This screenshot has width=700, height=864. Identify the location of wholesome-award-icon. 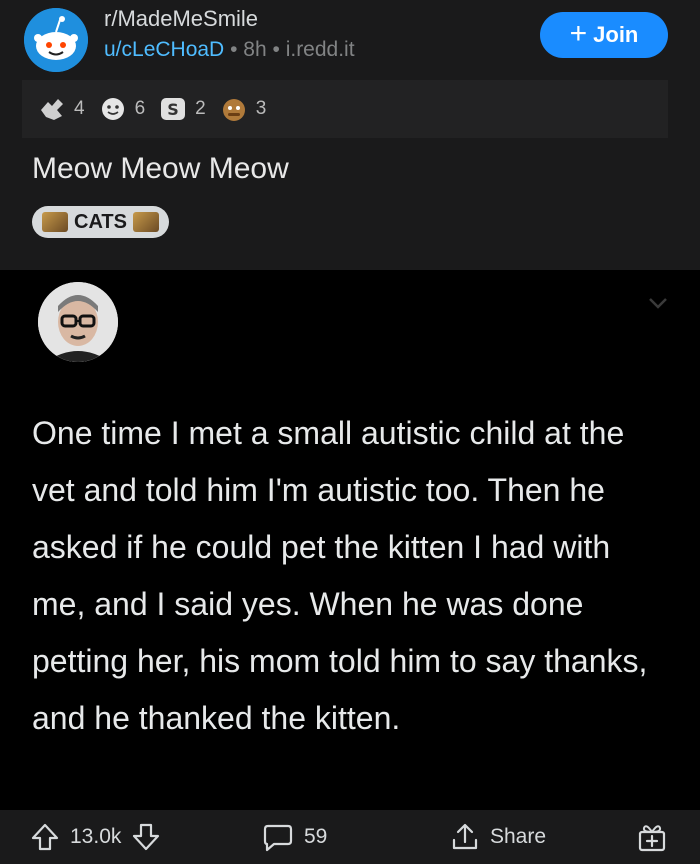
(112, 109).